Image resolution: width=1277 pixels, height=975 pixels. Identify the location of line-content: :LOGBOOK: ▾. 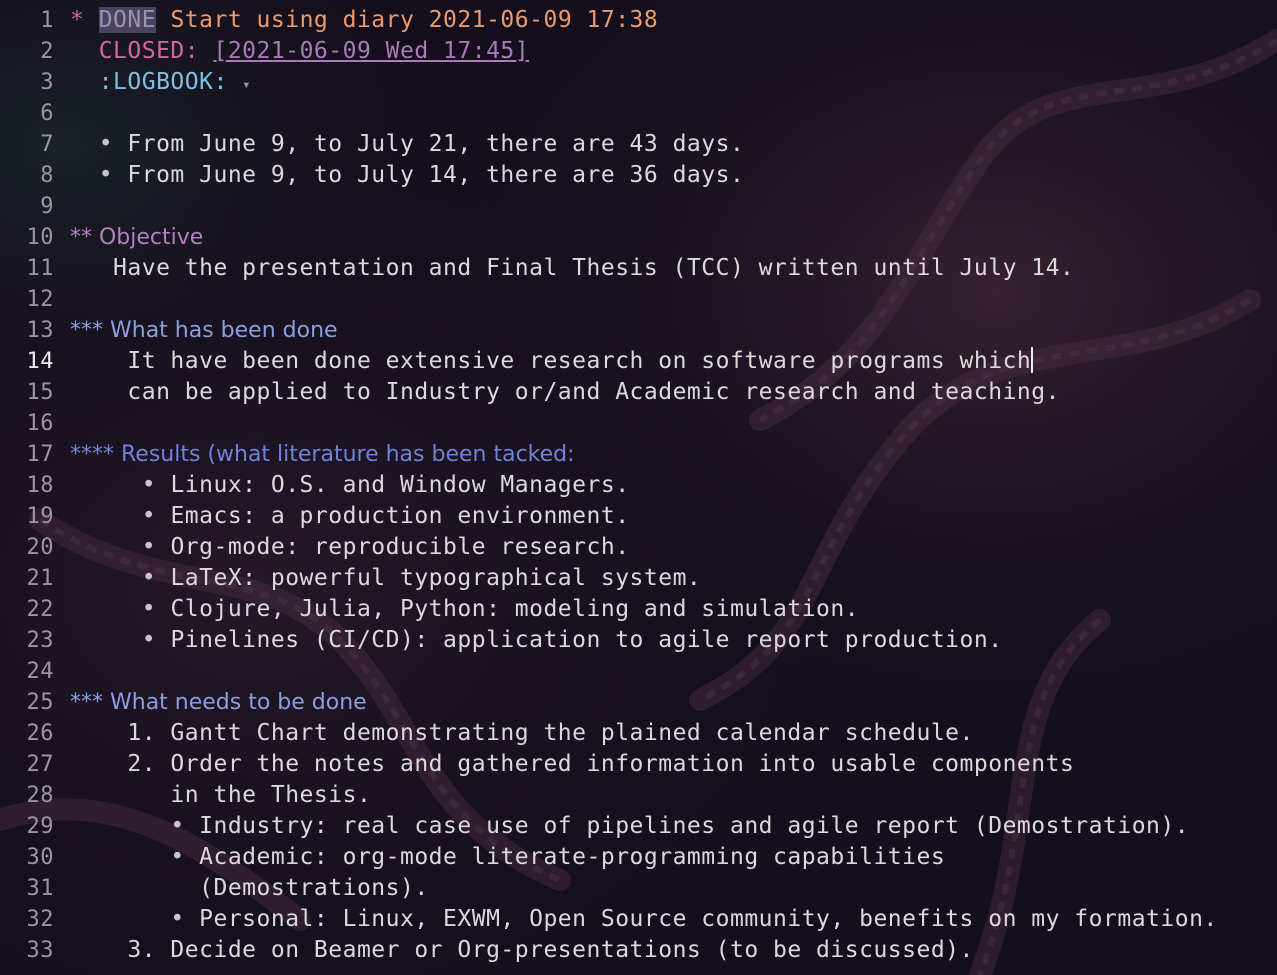
(160, 84).